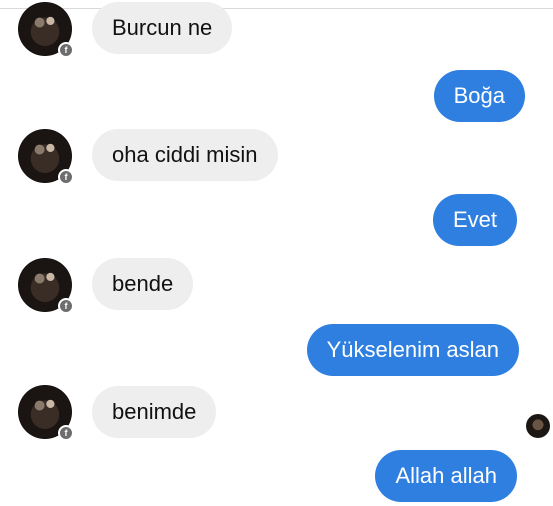 The width and height of the screenshot is (553, 506). I want to click on incoming-message-bubble: bende, so click(143, 284).